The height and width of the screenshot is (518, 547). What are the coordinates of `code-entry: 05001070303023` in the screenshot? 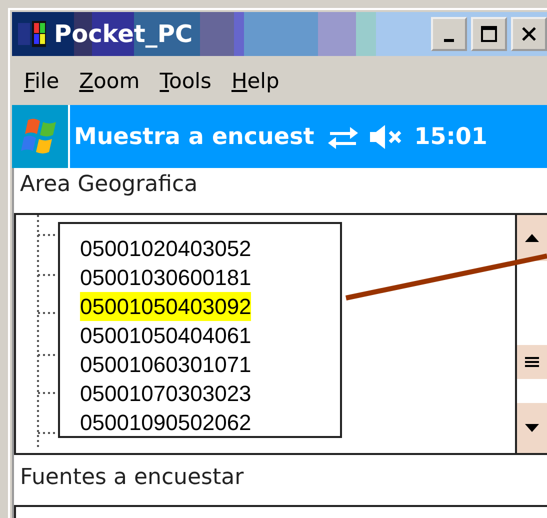 It's located at (166, 394).